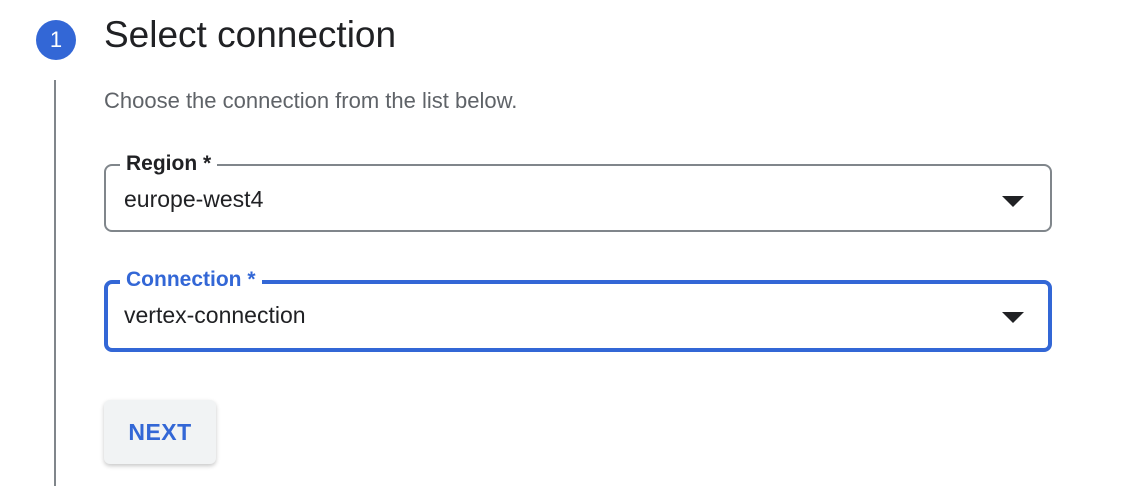  I want to click on step-number: 1, so click(56, 39).